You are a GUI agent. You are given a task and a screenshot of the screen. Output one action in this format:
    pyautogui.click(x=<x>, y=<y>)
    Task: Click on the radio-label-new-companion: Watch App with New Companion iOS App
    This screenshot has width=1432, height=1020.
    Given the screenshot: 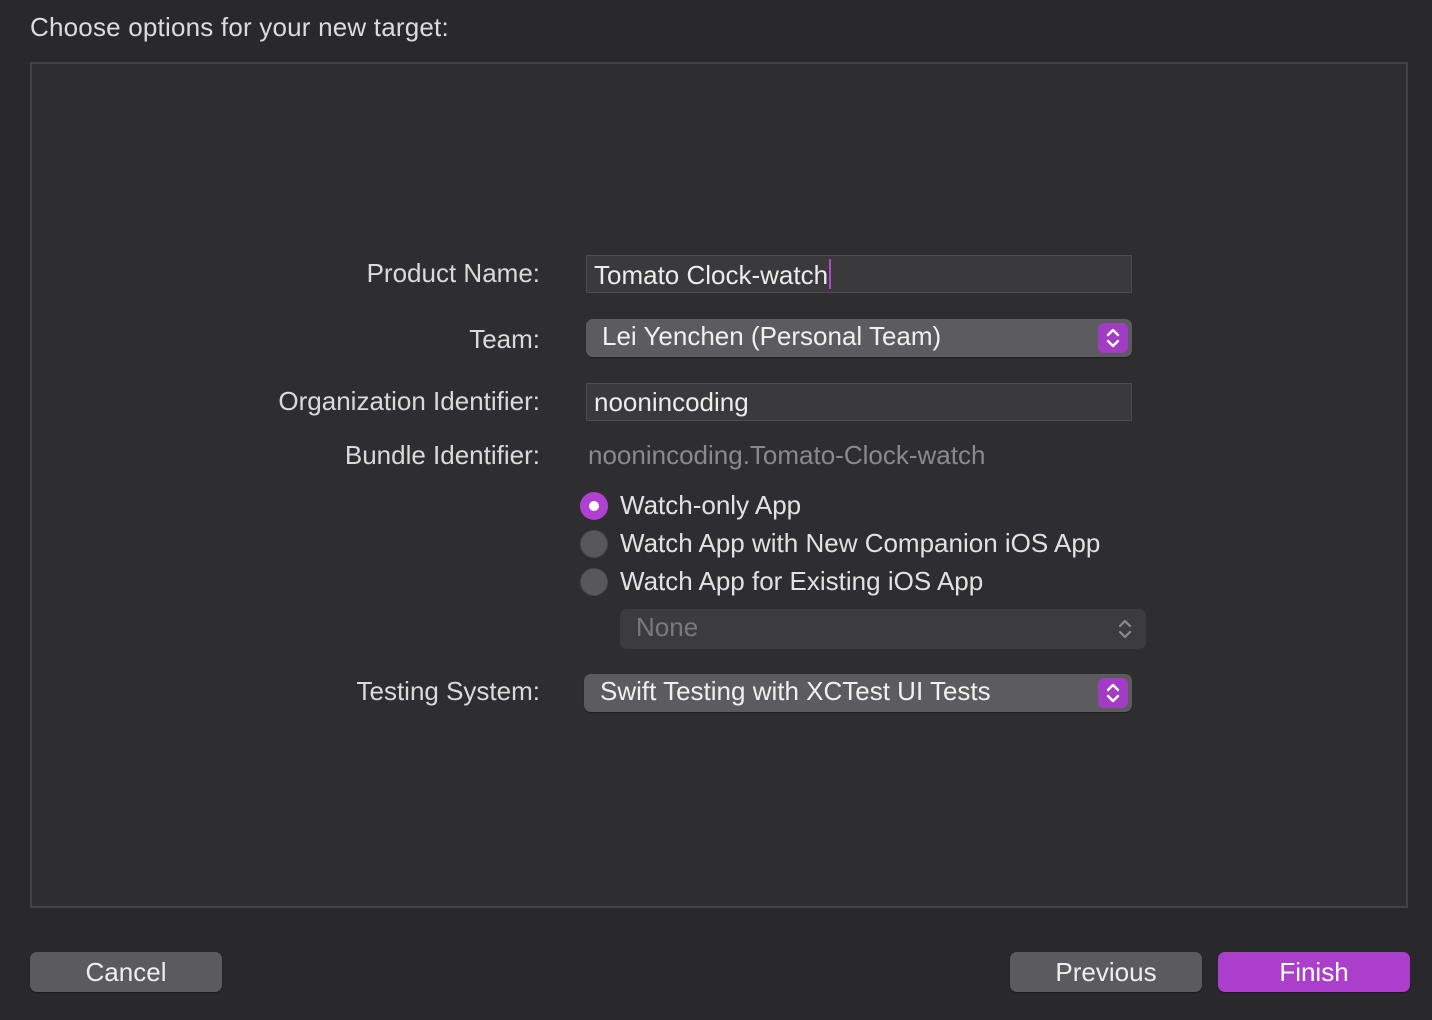 What is the action you would take?
    pyautogui.click(x=860, y=543)
    